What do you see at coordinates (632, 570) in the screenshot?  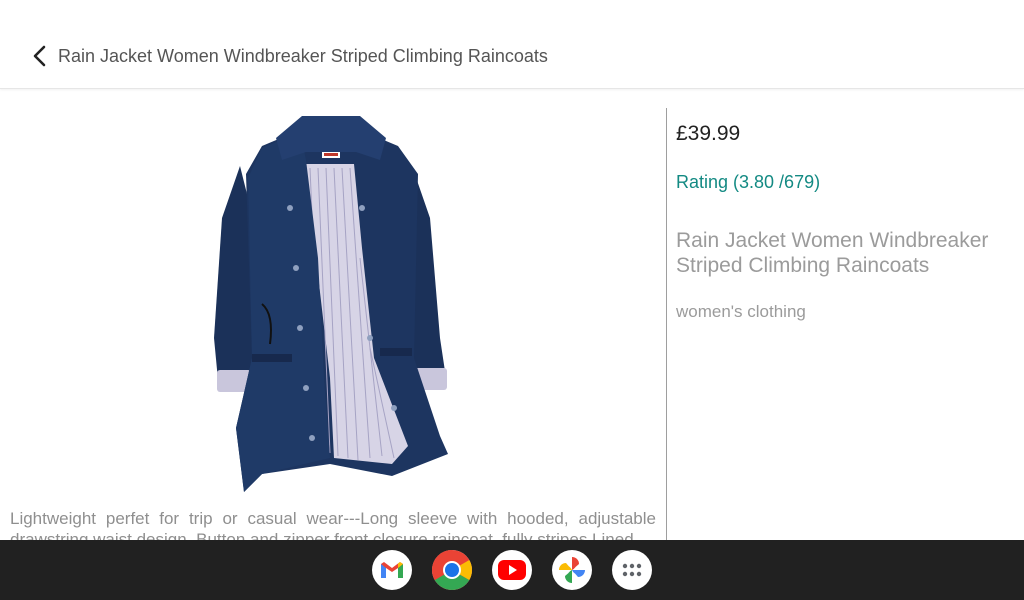 I see `app-launcher-icon` at bounding box center [632, 570].